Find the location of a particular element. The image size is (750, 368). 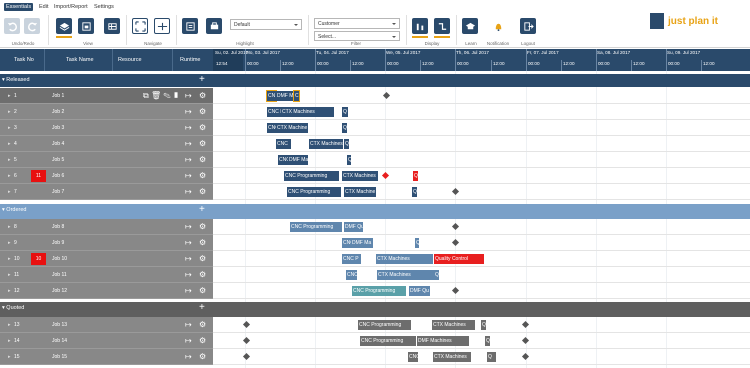

undo-button is located at coordinates (12, 26).